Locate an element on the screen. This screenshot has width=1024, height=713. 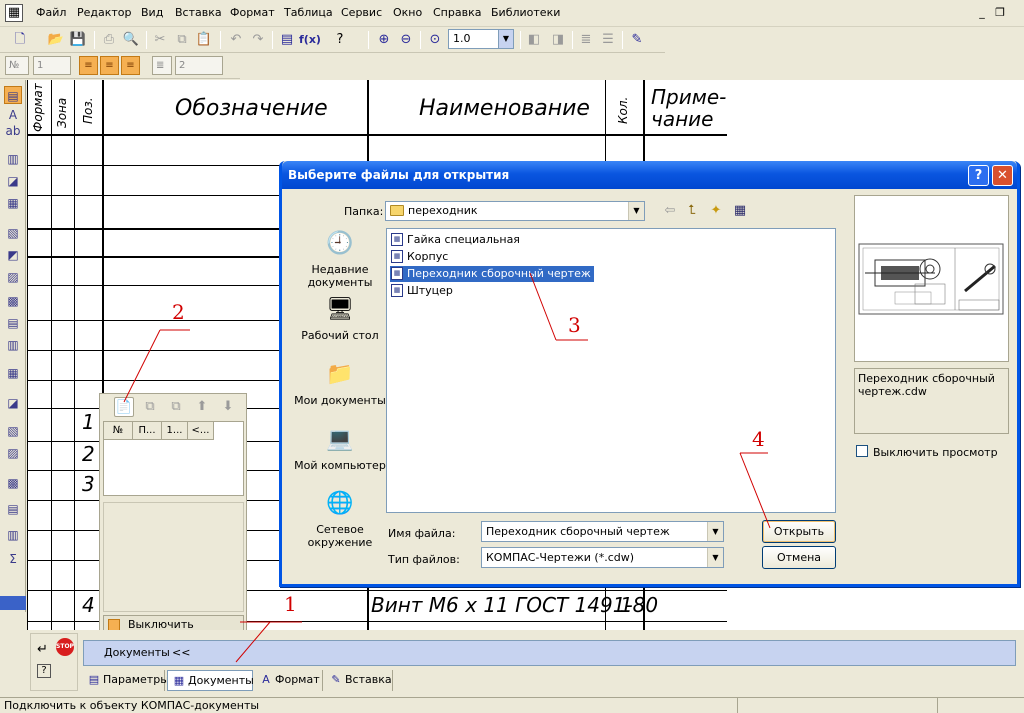
cut-icon: ✂ is located at coordinates (160, 40).